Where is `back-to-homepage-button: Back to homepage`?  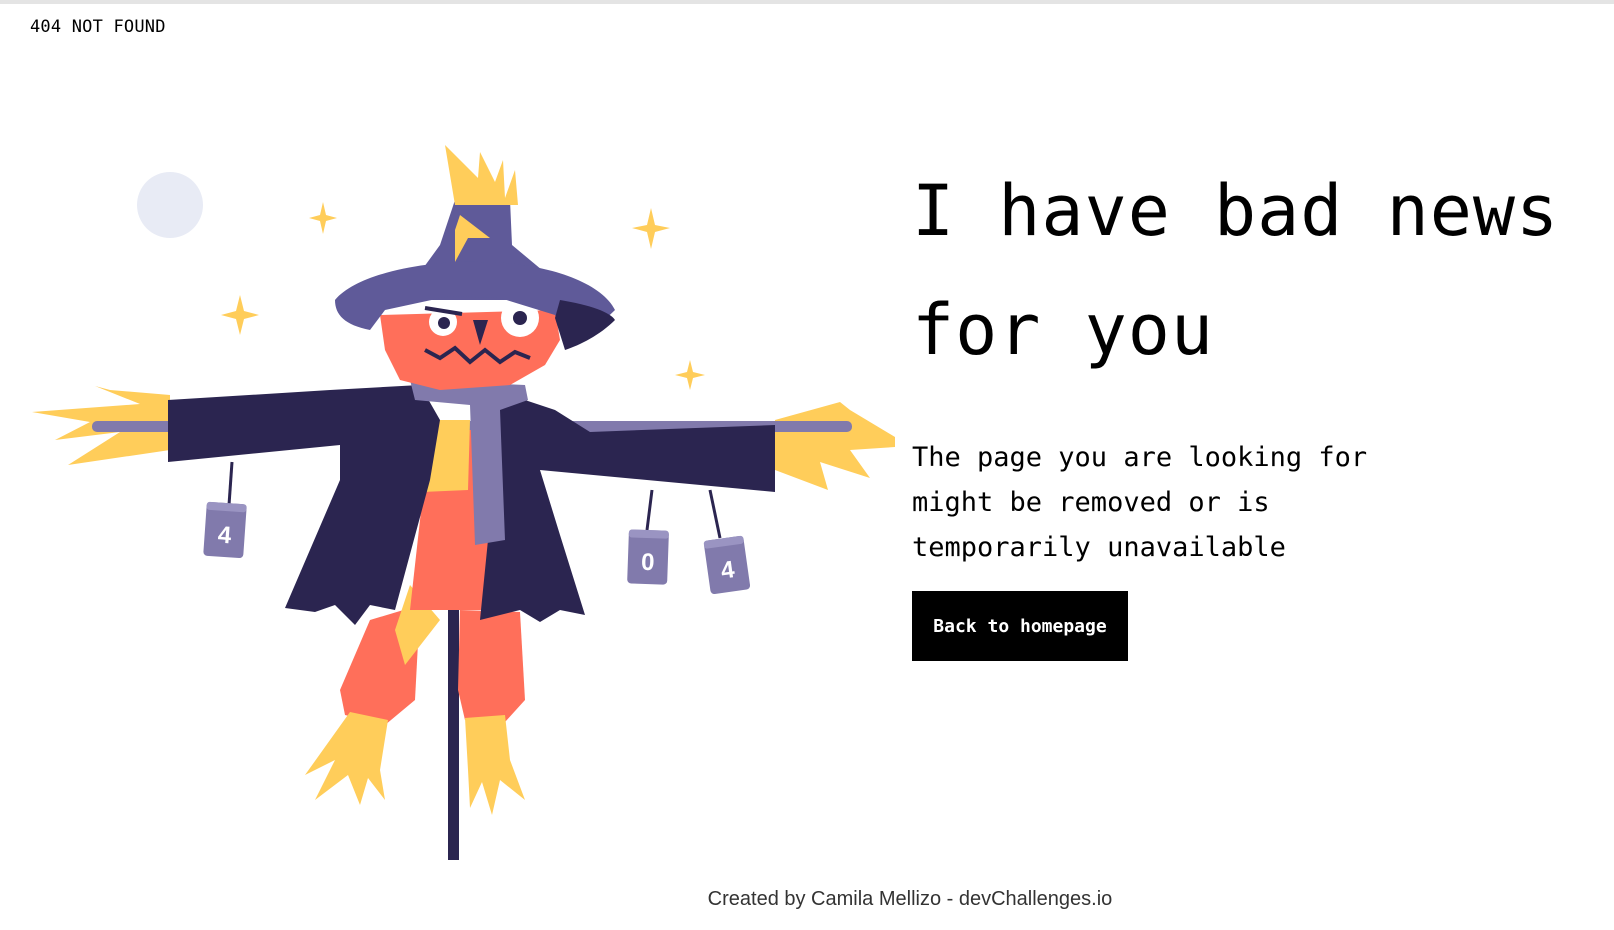 back-to-homepage-button: Back to homepage is located at coordinates (1020, 626).